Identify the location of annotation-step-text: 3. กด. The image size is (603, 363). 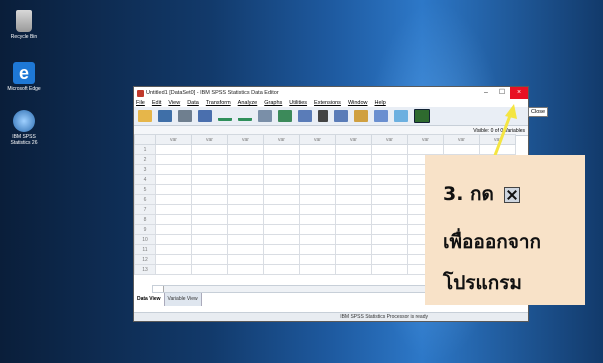
(468, 194).